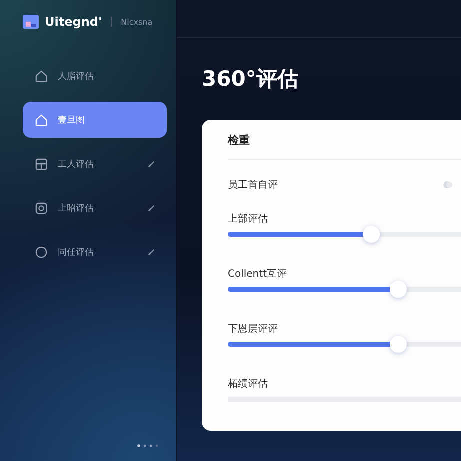  Describe the element at coordinates (95, 208) in the screenshot. I see `nav-item: 上昭评估` at that location.